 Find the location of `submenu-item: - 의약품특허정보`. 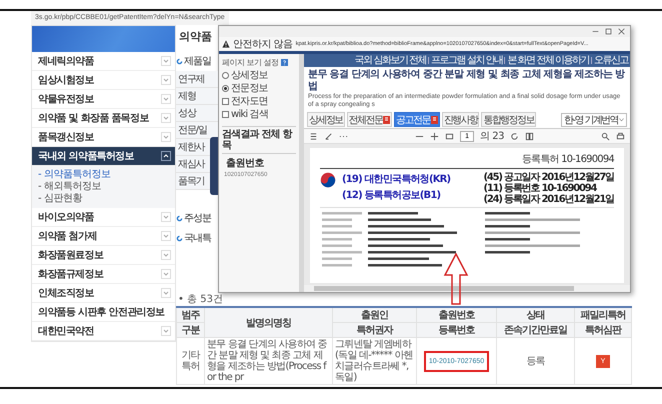

submenu-item: - 의약품특허정보 is located at coordinates (103, 175).